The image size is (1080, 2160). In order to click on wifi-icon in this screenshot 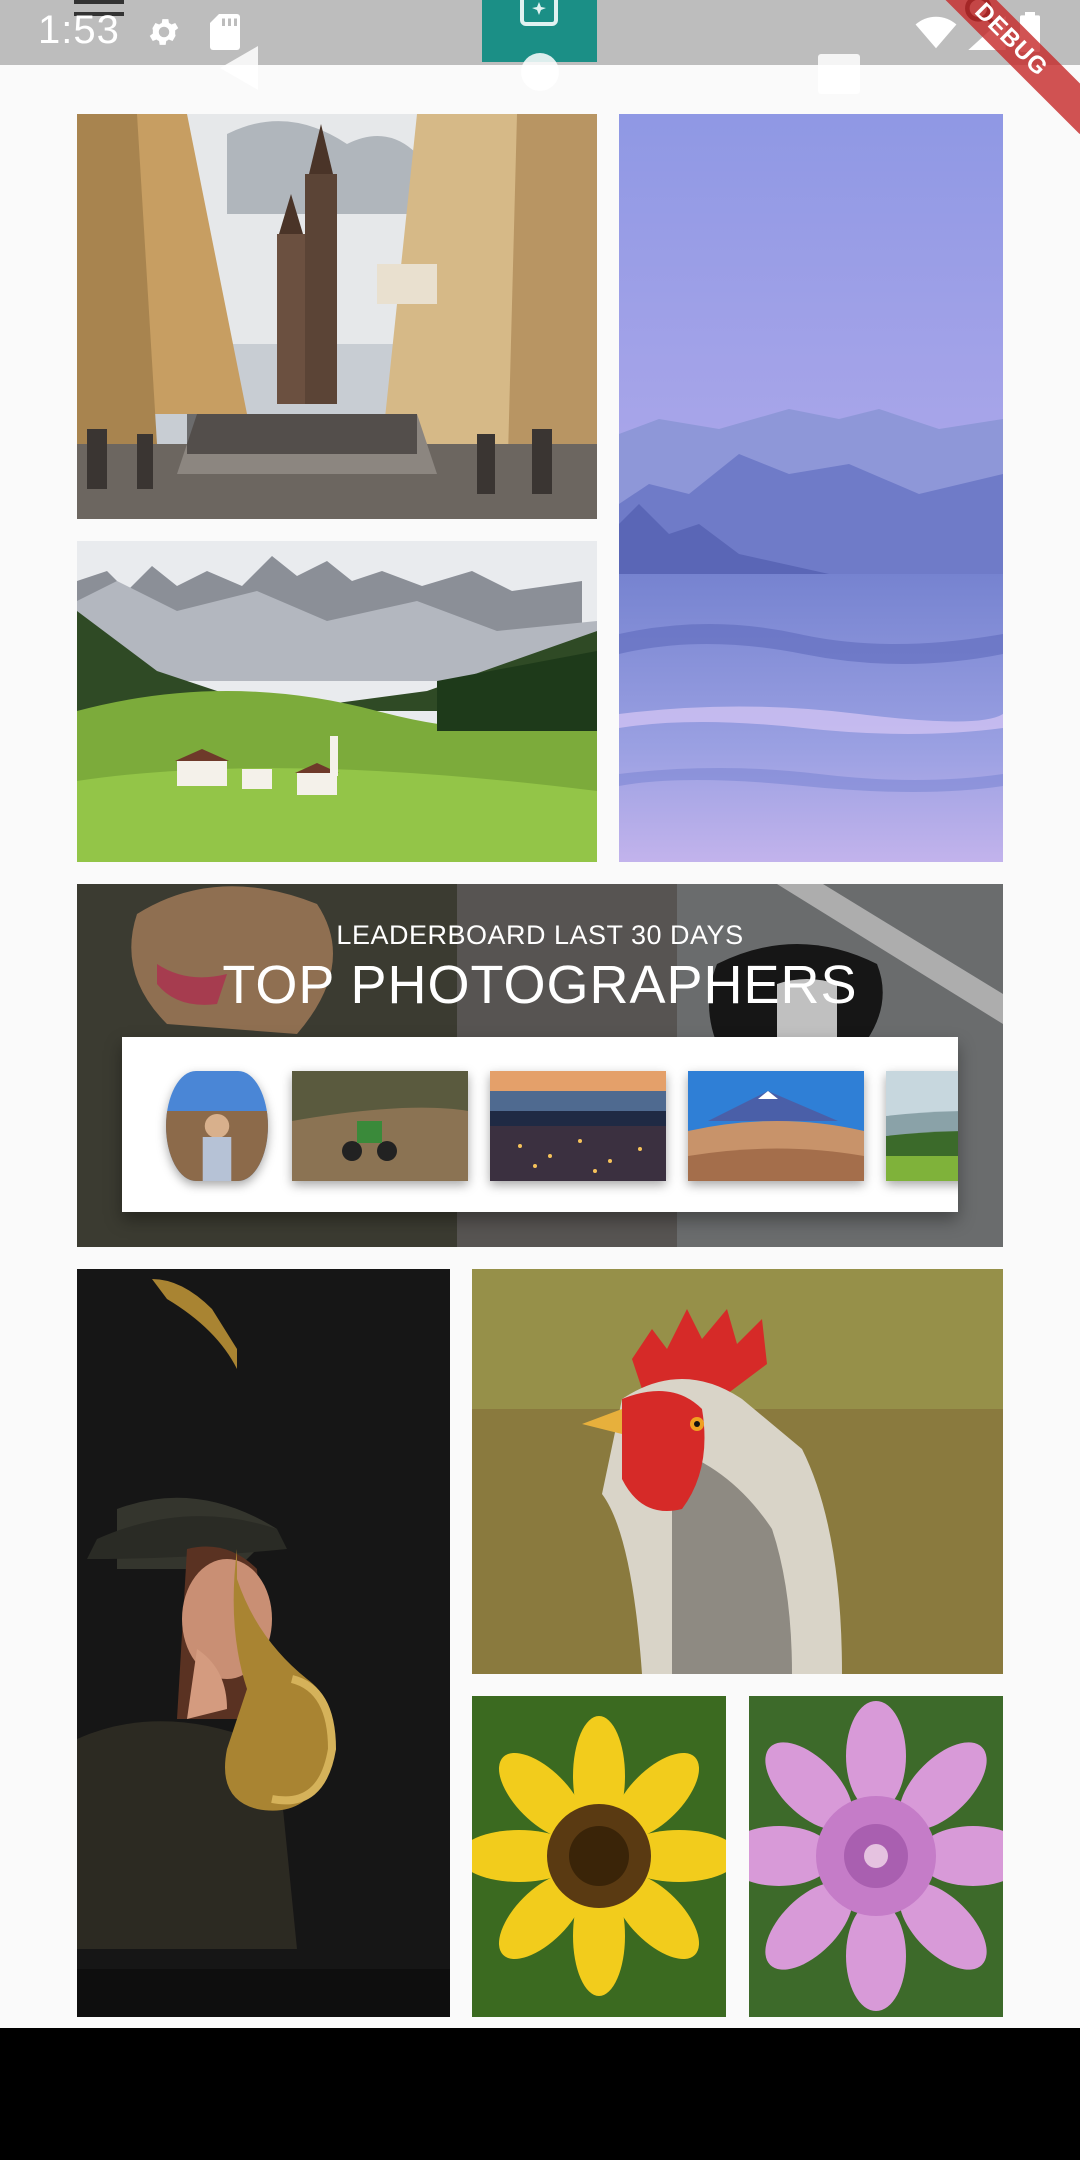, I will do `click(936, 35)`.